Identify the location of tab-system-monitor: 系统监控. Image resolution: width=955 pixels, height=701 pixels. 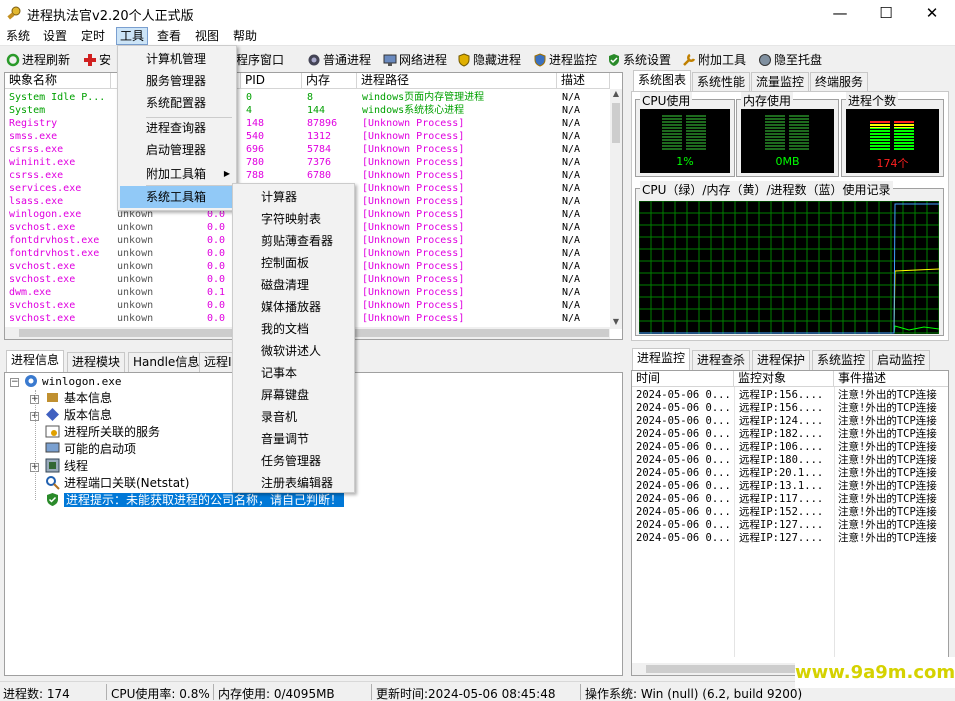
(841, 360).